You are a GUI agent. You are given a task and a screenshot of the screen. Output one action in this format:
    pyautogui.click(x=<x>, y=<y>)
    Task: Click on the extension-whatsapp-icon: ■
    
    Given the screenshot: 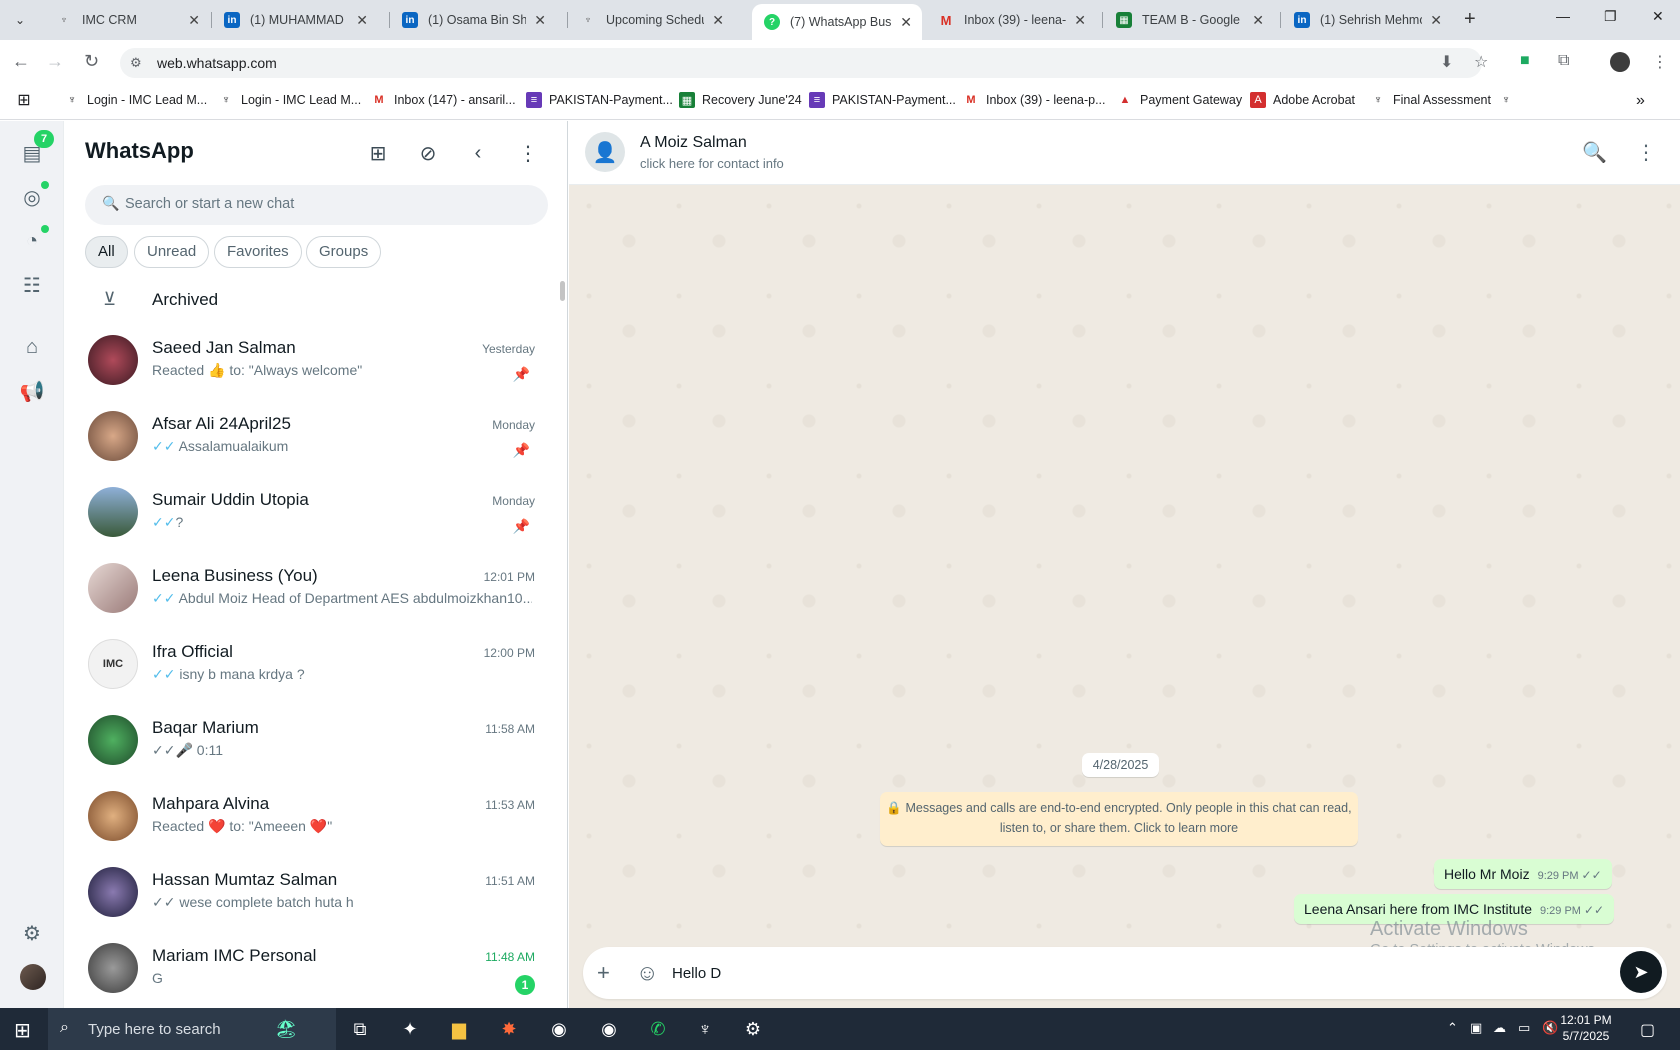 What is the action you would take?
    pyautogui.click(x=1525, y=61)
    